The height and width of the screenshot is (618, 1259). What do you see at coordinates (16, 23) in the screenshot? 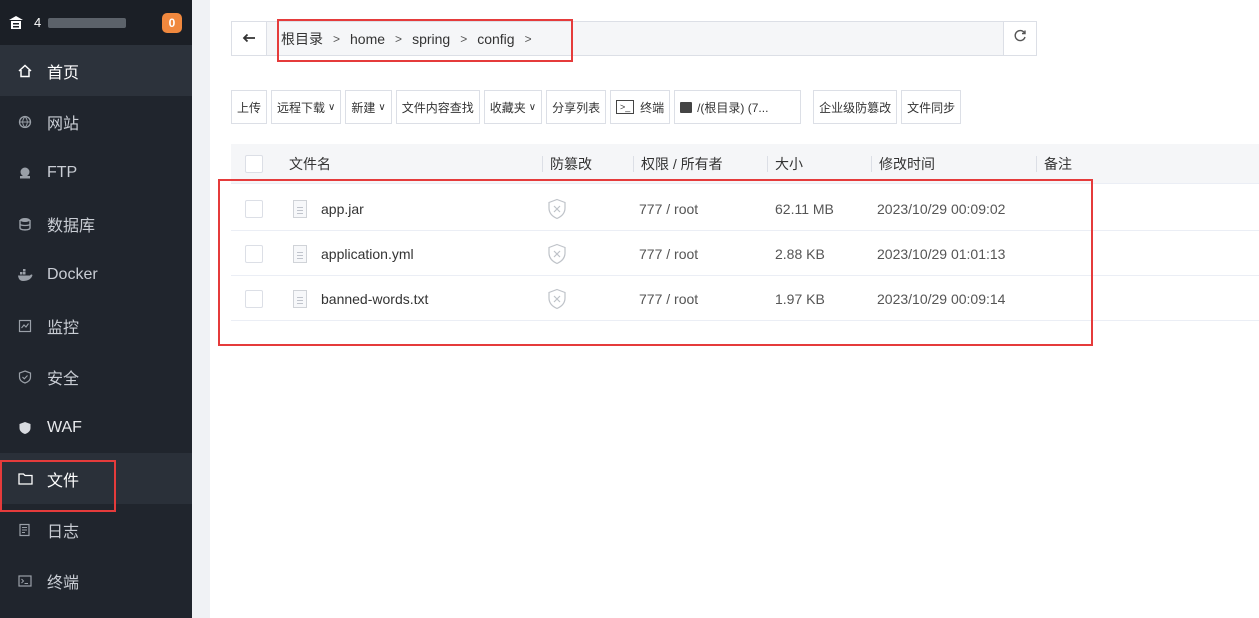
I see `server-logo-icon` at bounding box center [16, 23].